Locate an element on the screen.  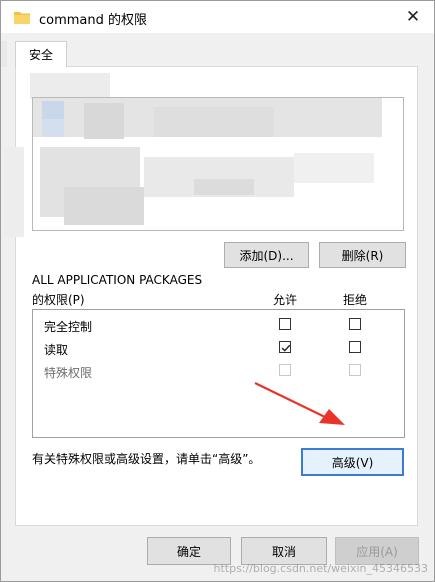
permission-row-label: 读取 is located at coordinates (56, 350).